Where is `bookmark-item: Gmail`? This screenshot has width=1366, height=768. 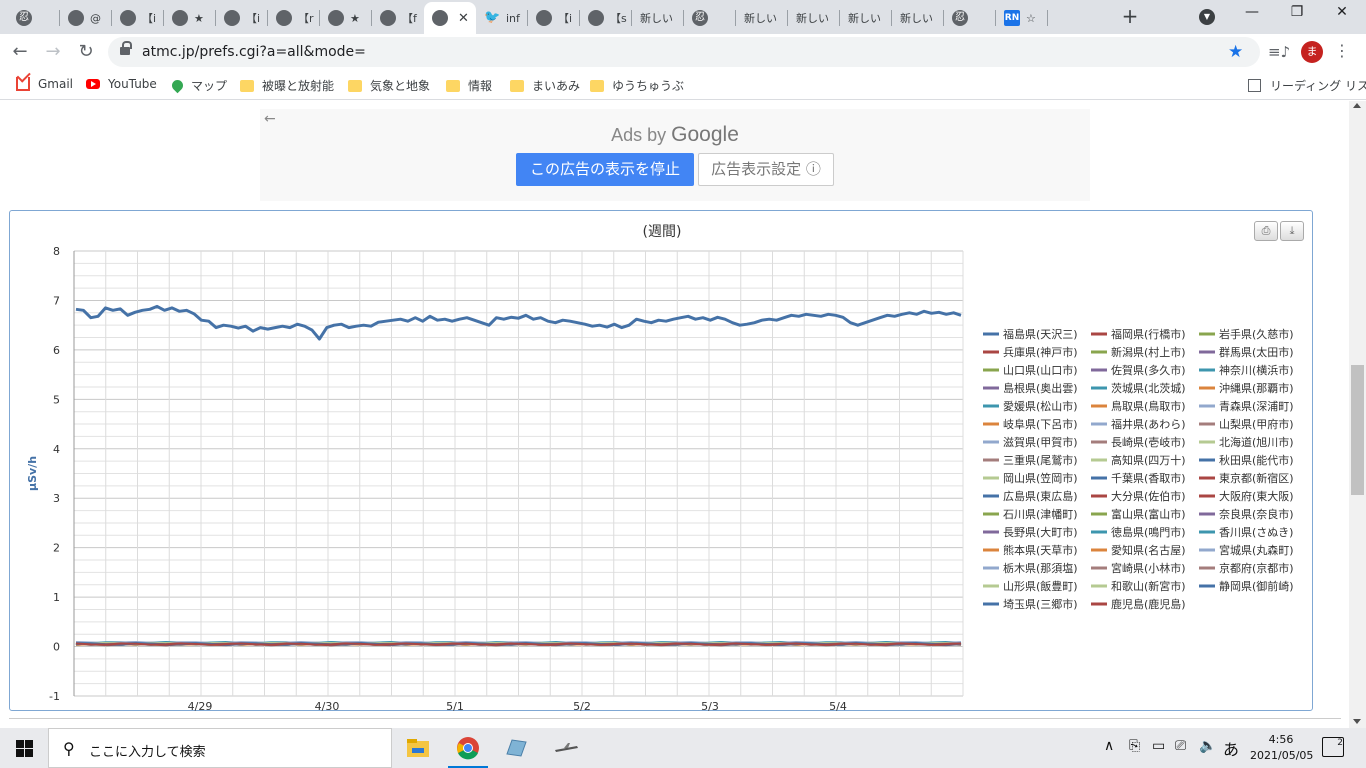
bookmark-item: Gmail is located at coordinates (44, 84).